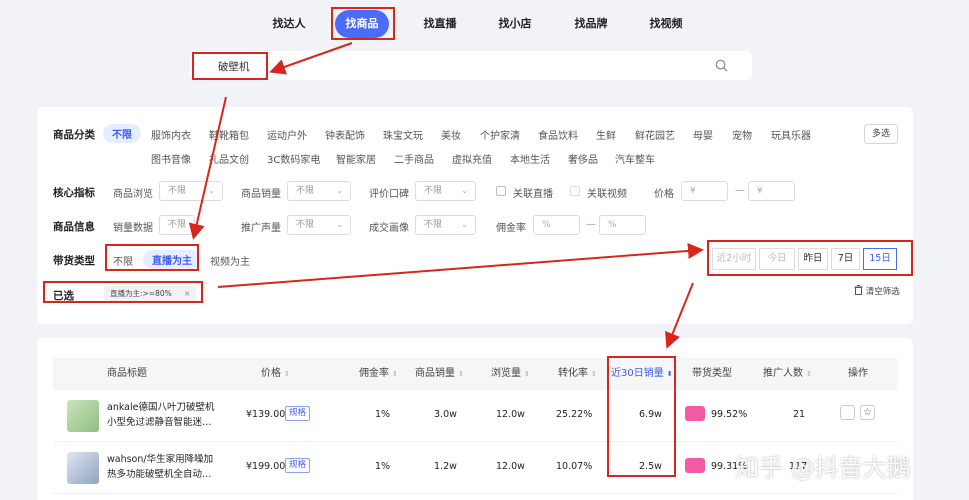  What do you see at coordinates (791, 134) in the screenshot?
I see `category-item: 玩具乐器` at bounding box center [791, 134].